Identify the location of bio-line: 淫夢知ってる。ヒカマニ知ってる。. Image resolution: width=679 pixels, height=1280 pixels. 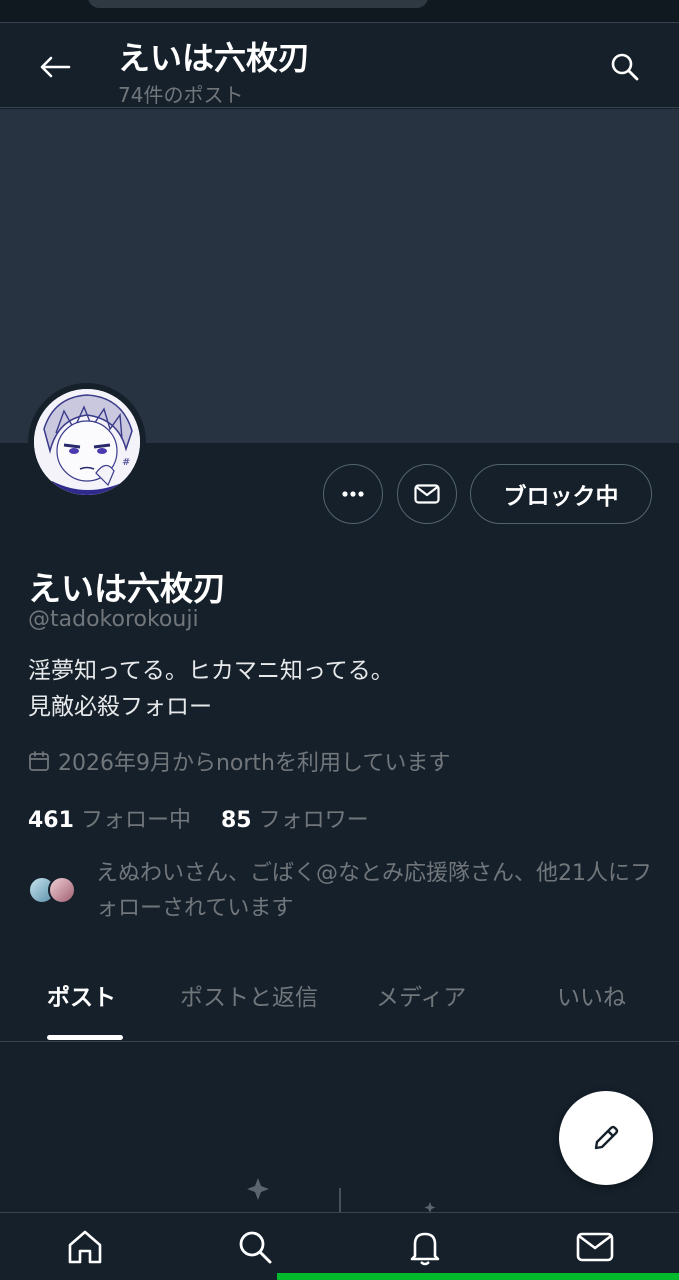
(211, 671).